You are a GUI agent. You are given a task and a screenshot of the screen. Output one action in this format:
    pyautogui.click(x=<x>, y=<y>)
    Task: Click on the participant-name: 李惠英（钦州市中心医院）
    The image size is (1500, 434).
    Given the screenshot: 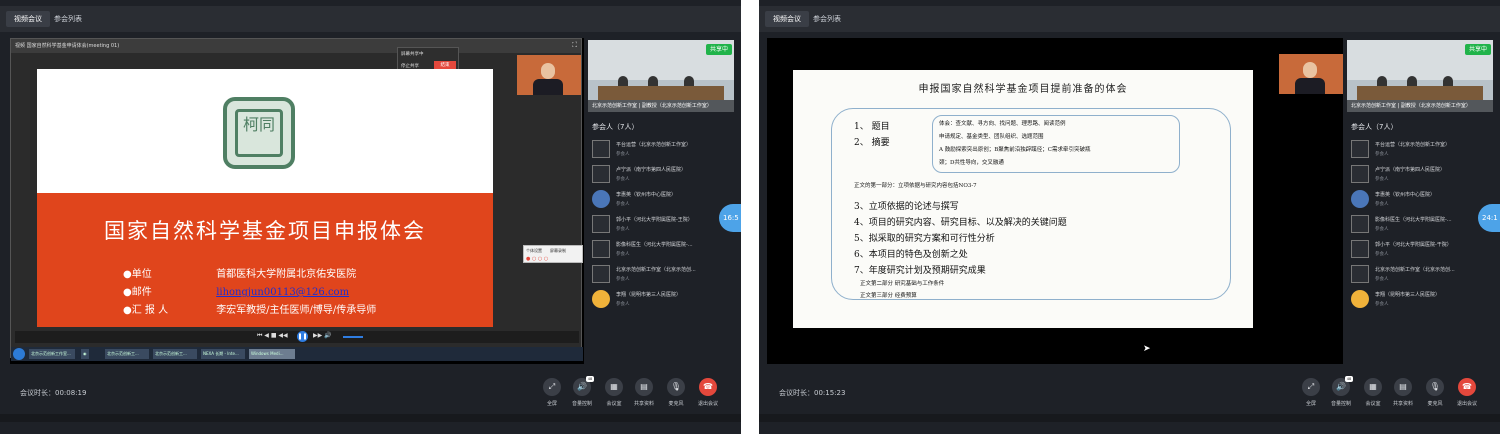 What is the action you would take?
    pyautogui.click(x=646, y=195)
    